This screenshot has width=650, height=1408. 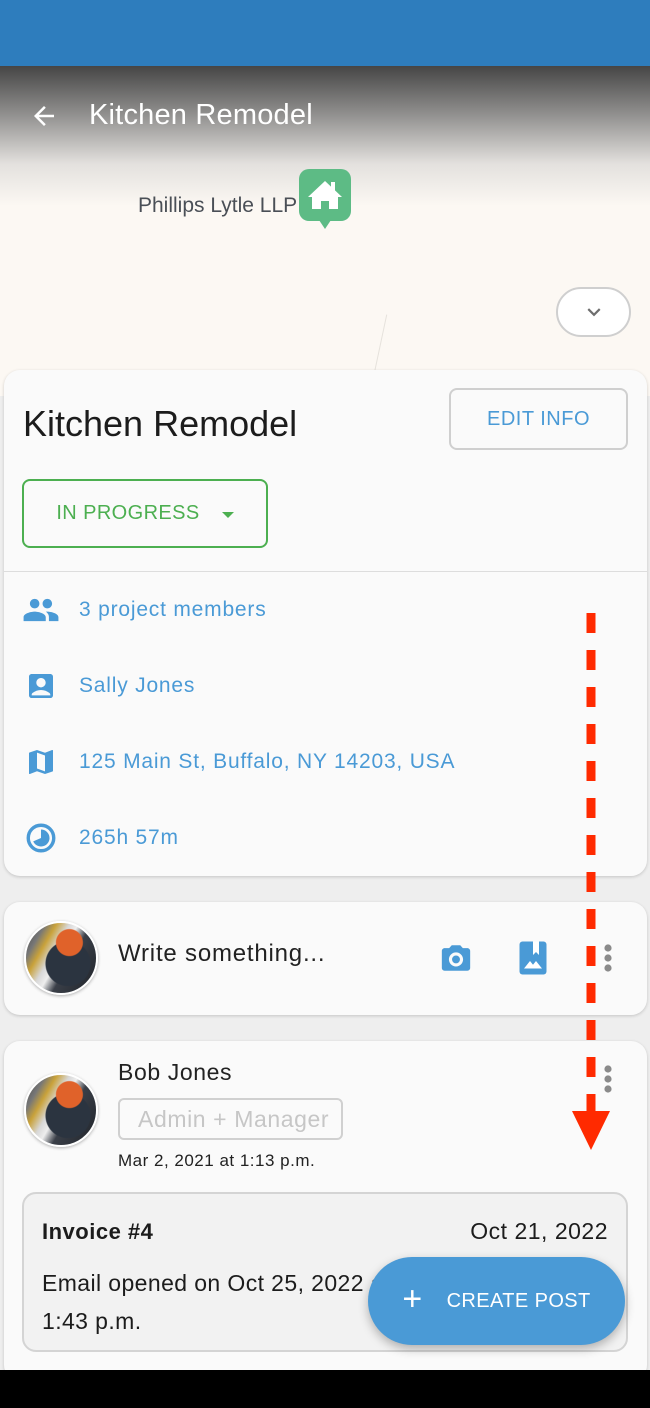 I want to click on map-icon, so click(x=41, y=762).